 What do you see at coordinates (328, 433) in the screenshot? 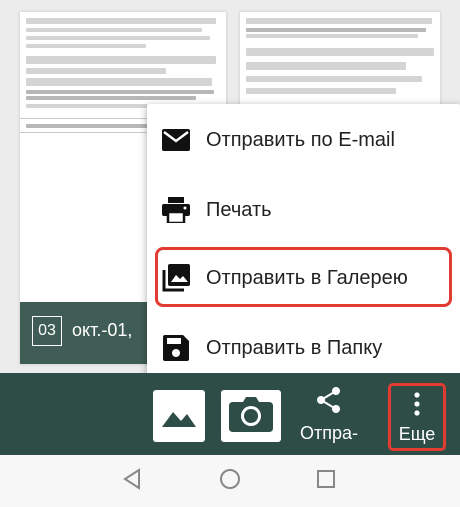
I see `share-label: Отпра-` at bounding box center [328, 433].